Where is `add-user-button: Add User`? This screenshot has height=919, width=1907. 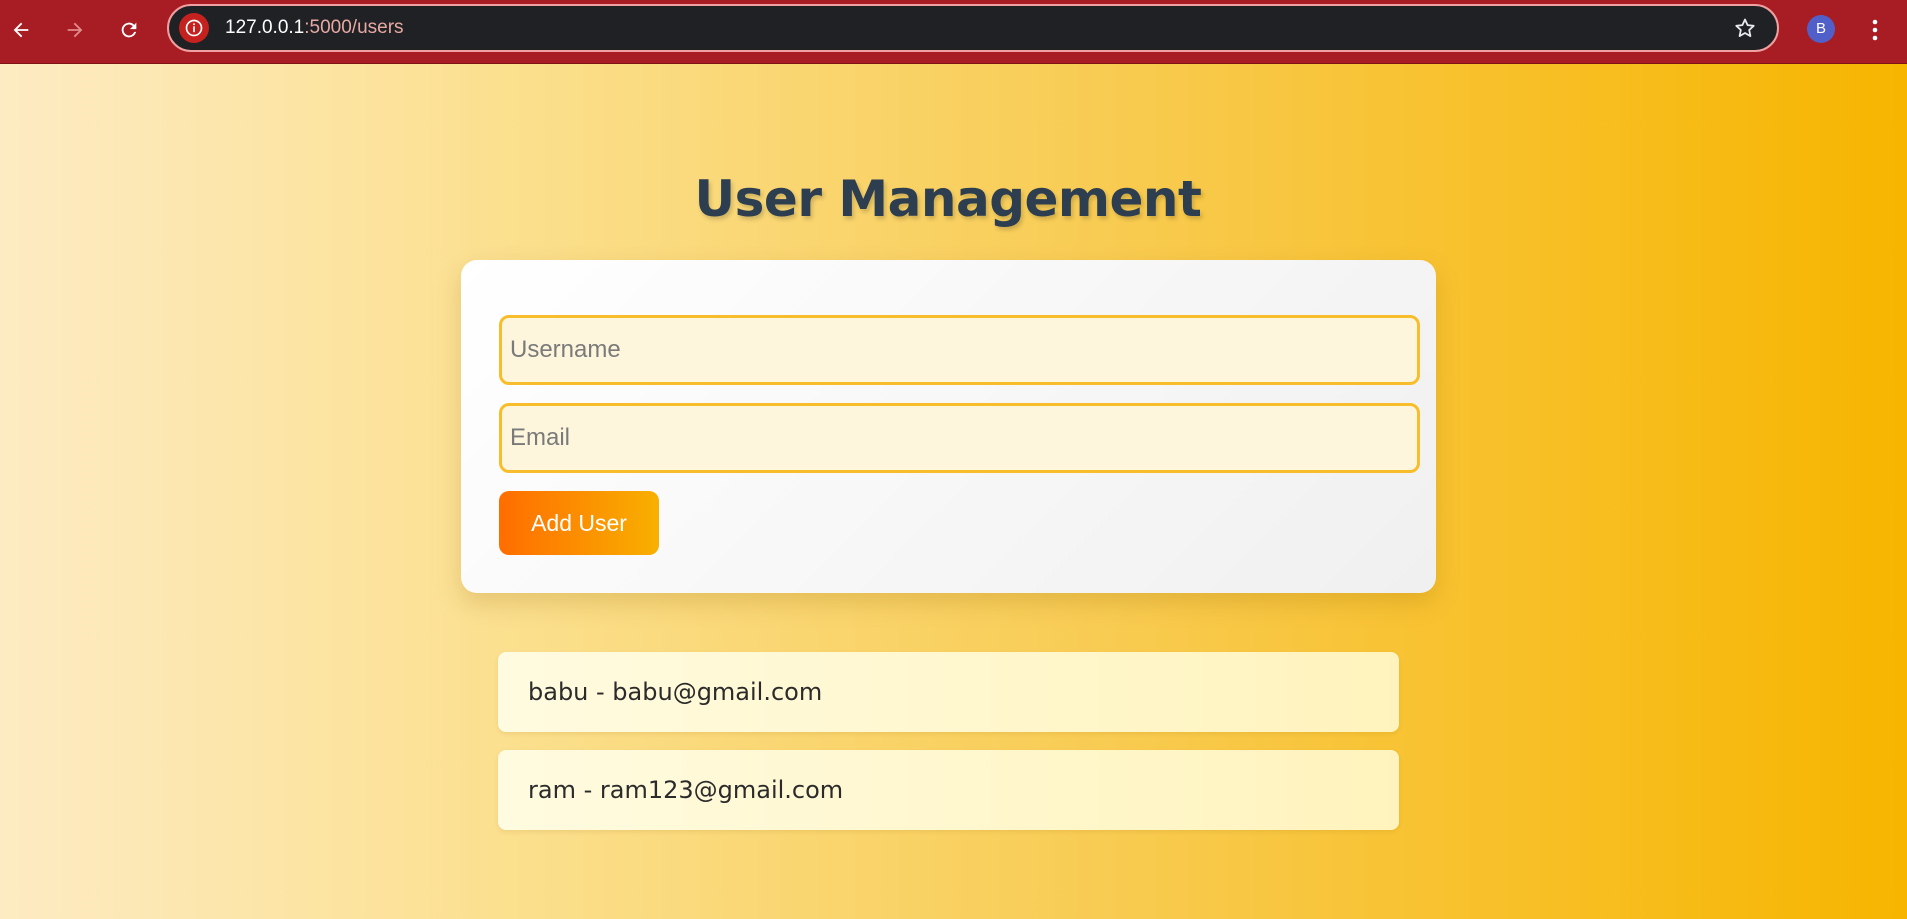 add-user-button: Add User is located at coordinates (579, 523).